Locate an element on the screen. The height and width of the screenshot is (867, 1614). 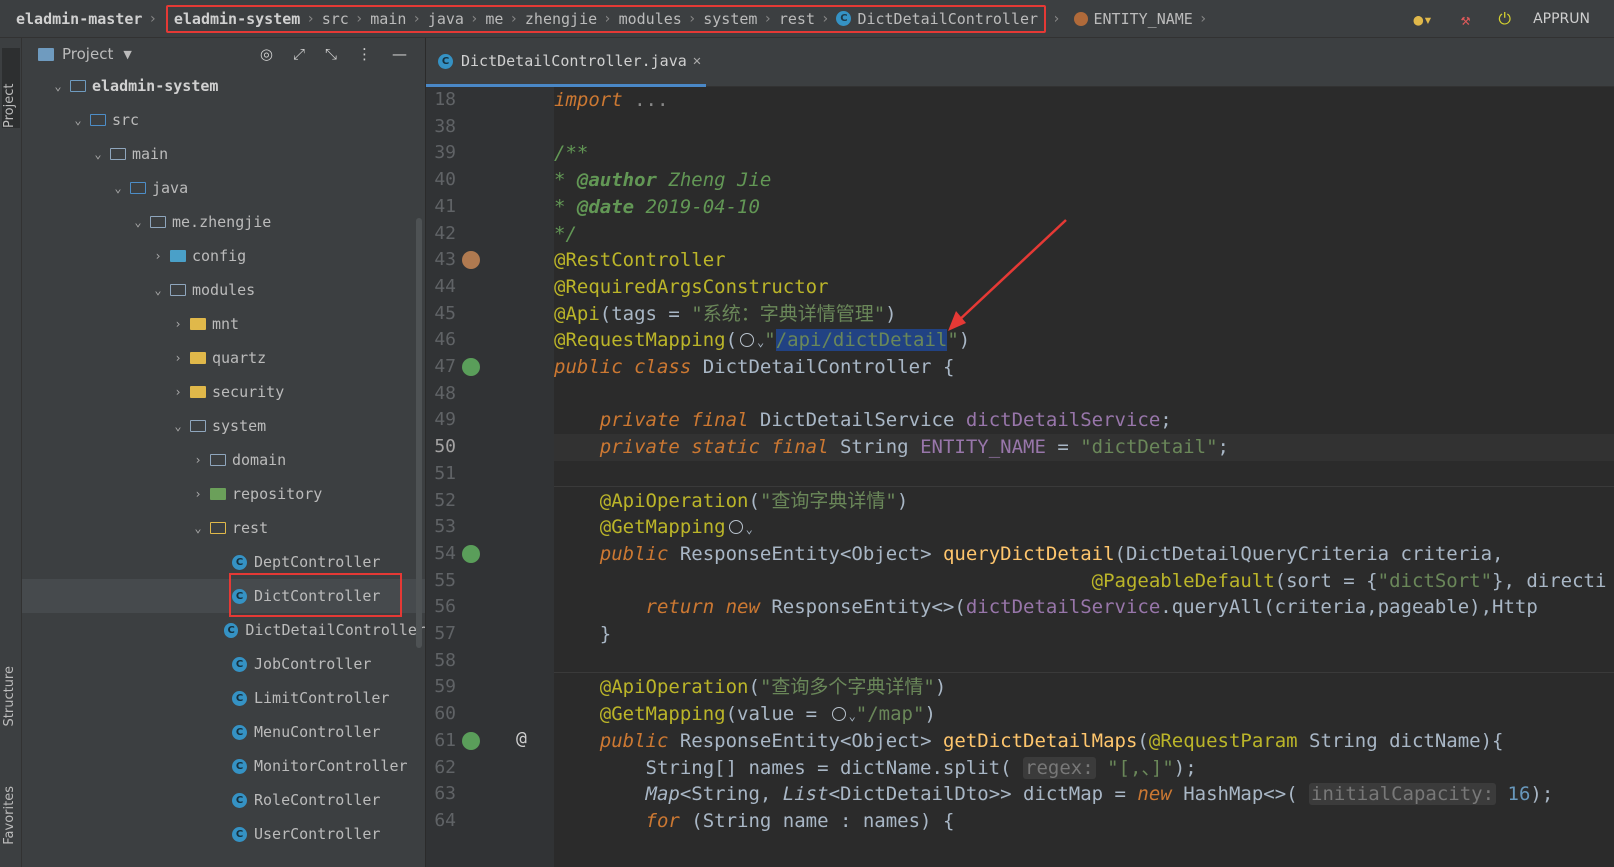
hammer-icon: ⚒ is located at coordinates (1466, 19).